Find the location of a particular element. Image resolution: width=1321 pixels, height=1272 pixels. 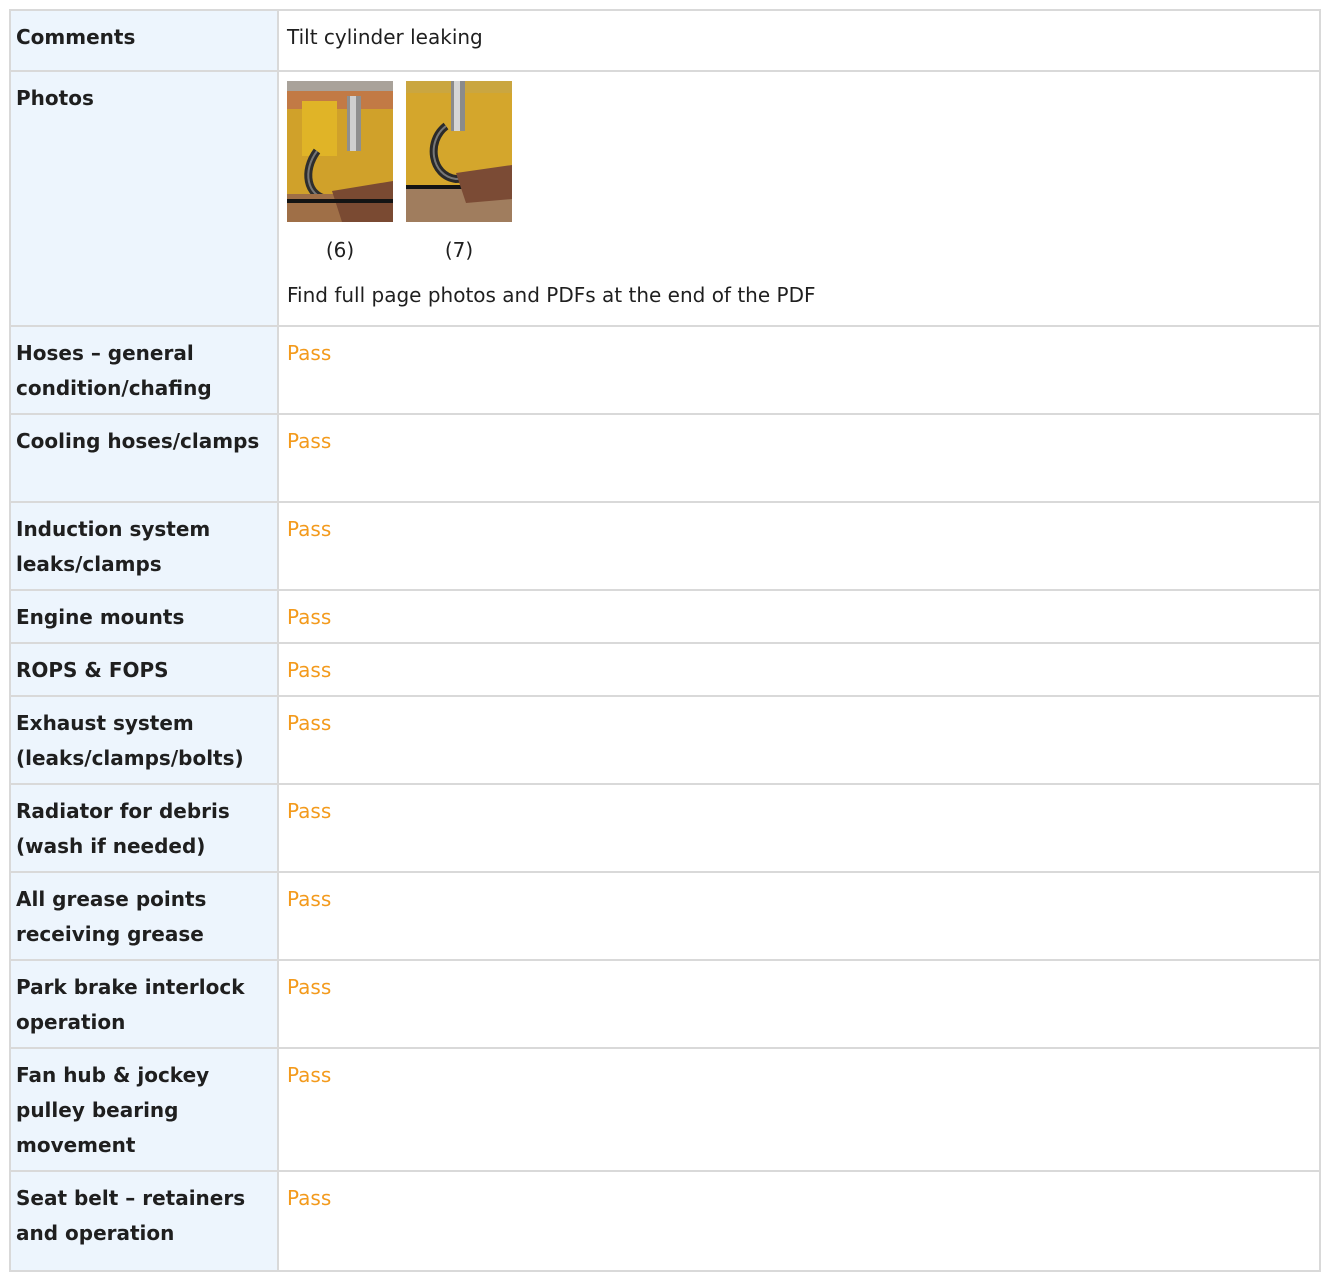

row-label-cell: Photos is located at coordinates (144, 198).